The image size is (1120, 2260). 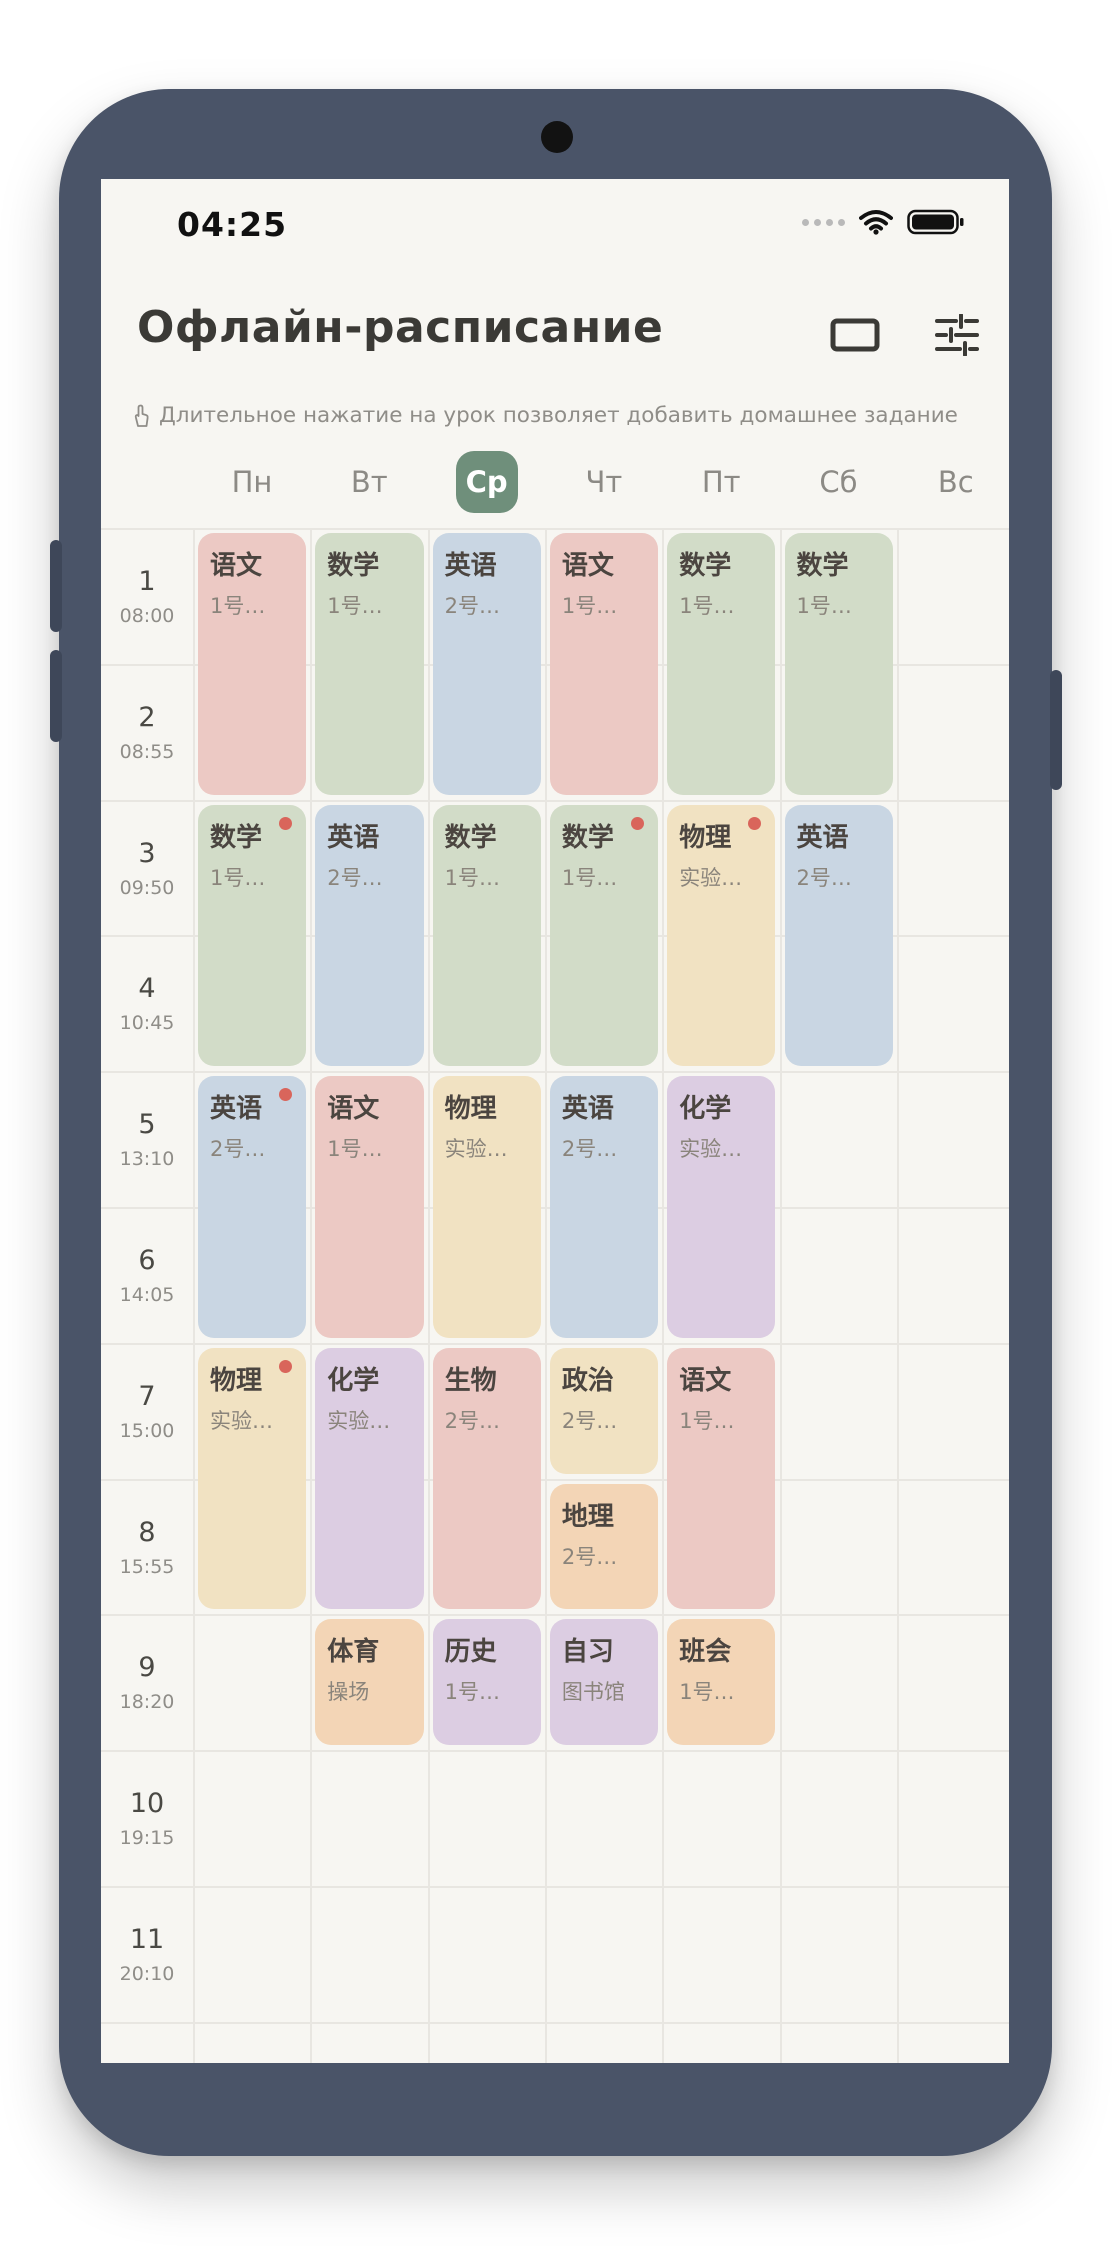 I want to click on day-tab-2: Ср, so click(x=487, y=482).